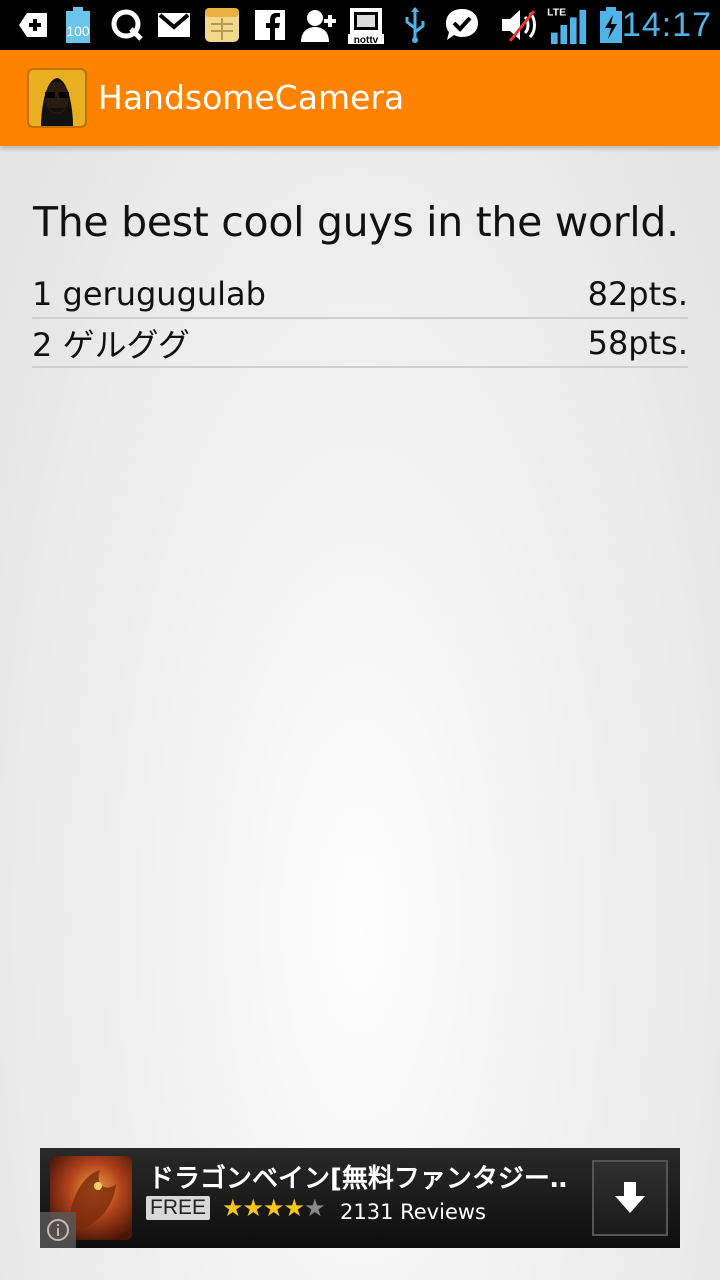 The width and height of the screenshot is (720, 1280). Describe the element at coordinates (666, 25) in the screenshot. I see `status-clock: 14:17` at that location.